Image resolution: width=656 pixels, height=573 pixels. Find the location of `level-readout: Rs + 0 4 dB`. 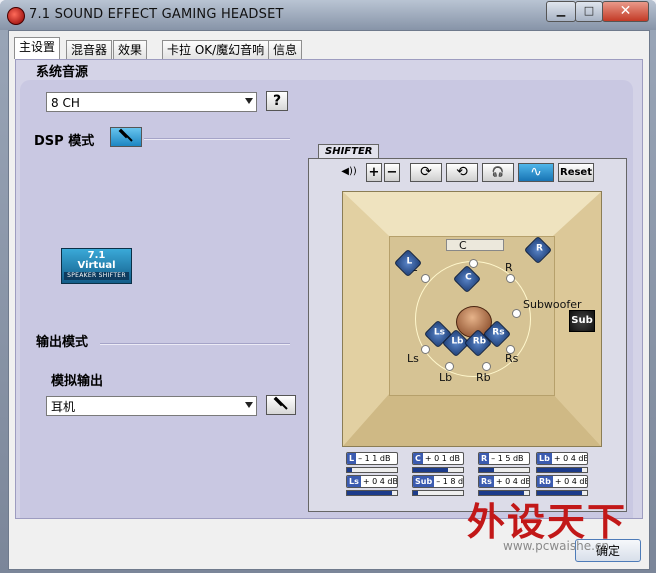

level-readout: Rs + 0 4 dB is located at coordinates (504, 481).